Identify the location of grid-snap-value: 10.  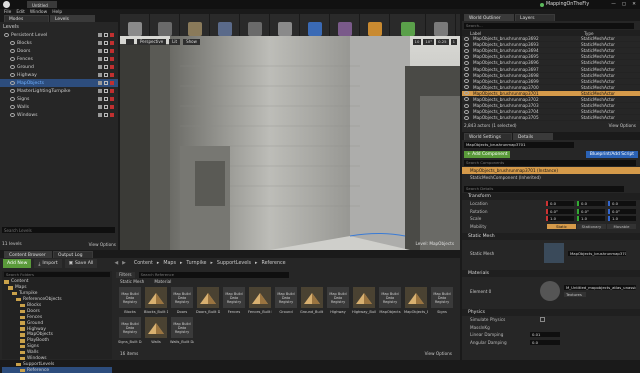
(417, 42).